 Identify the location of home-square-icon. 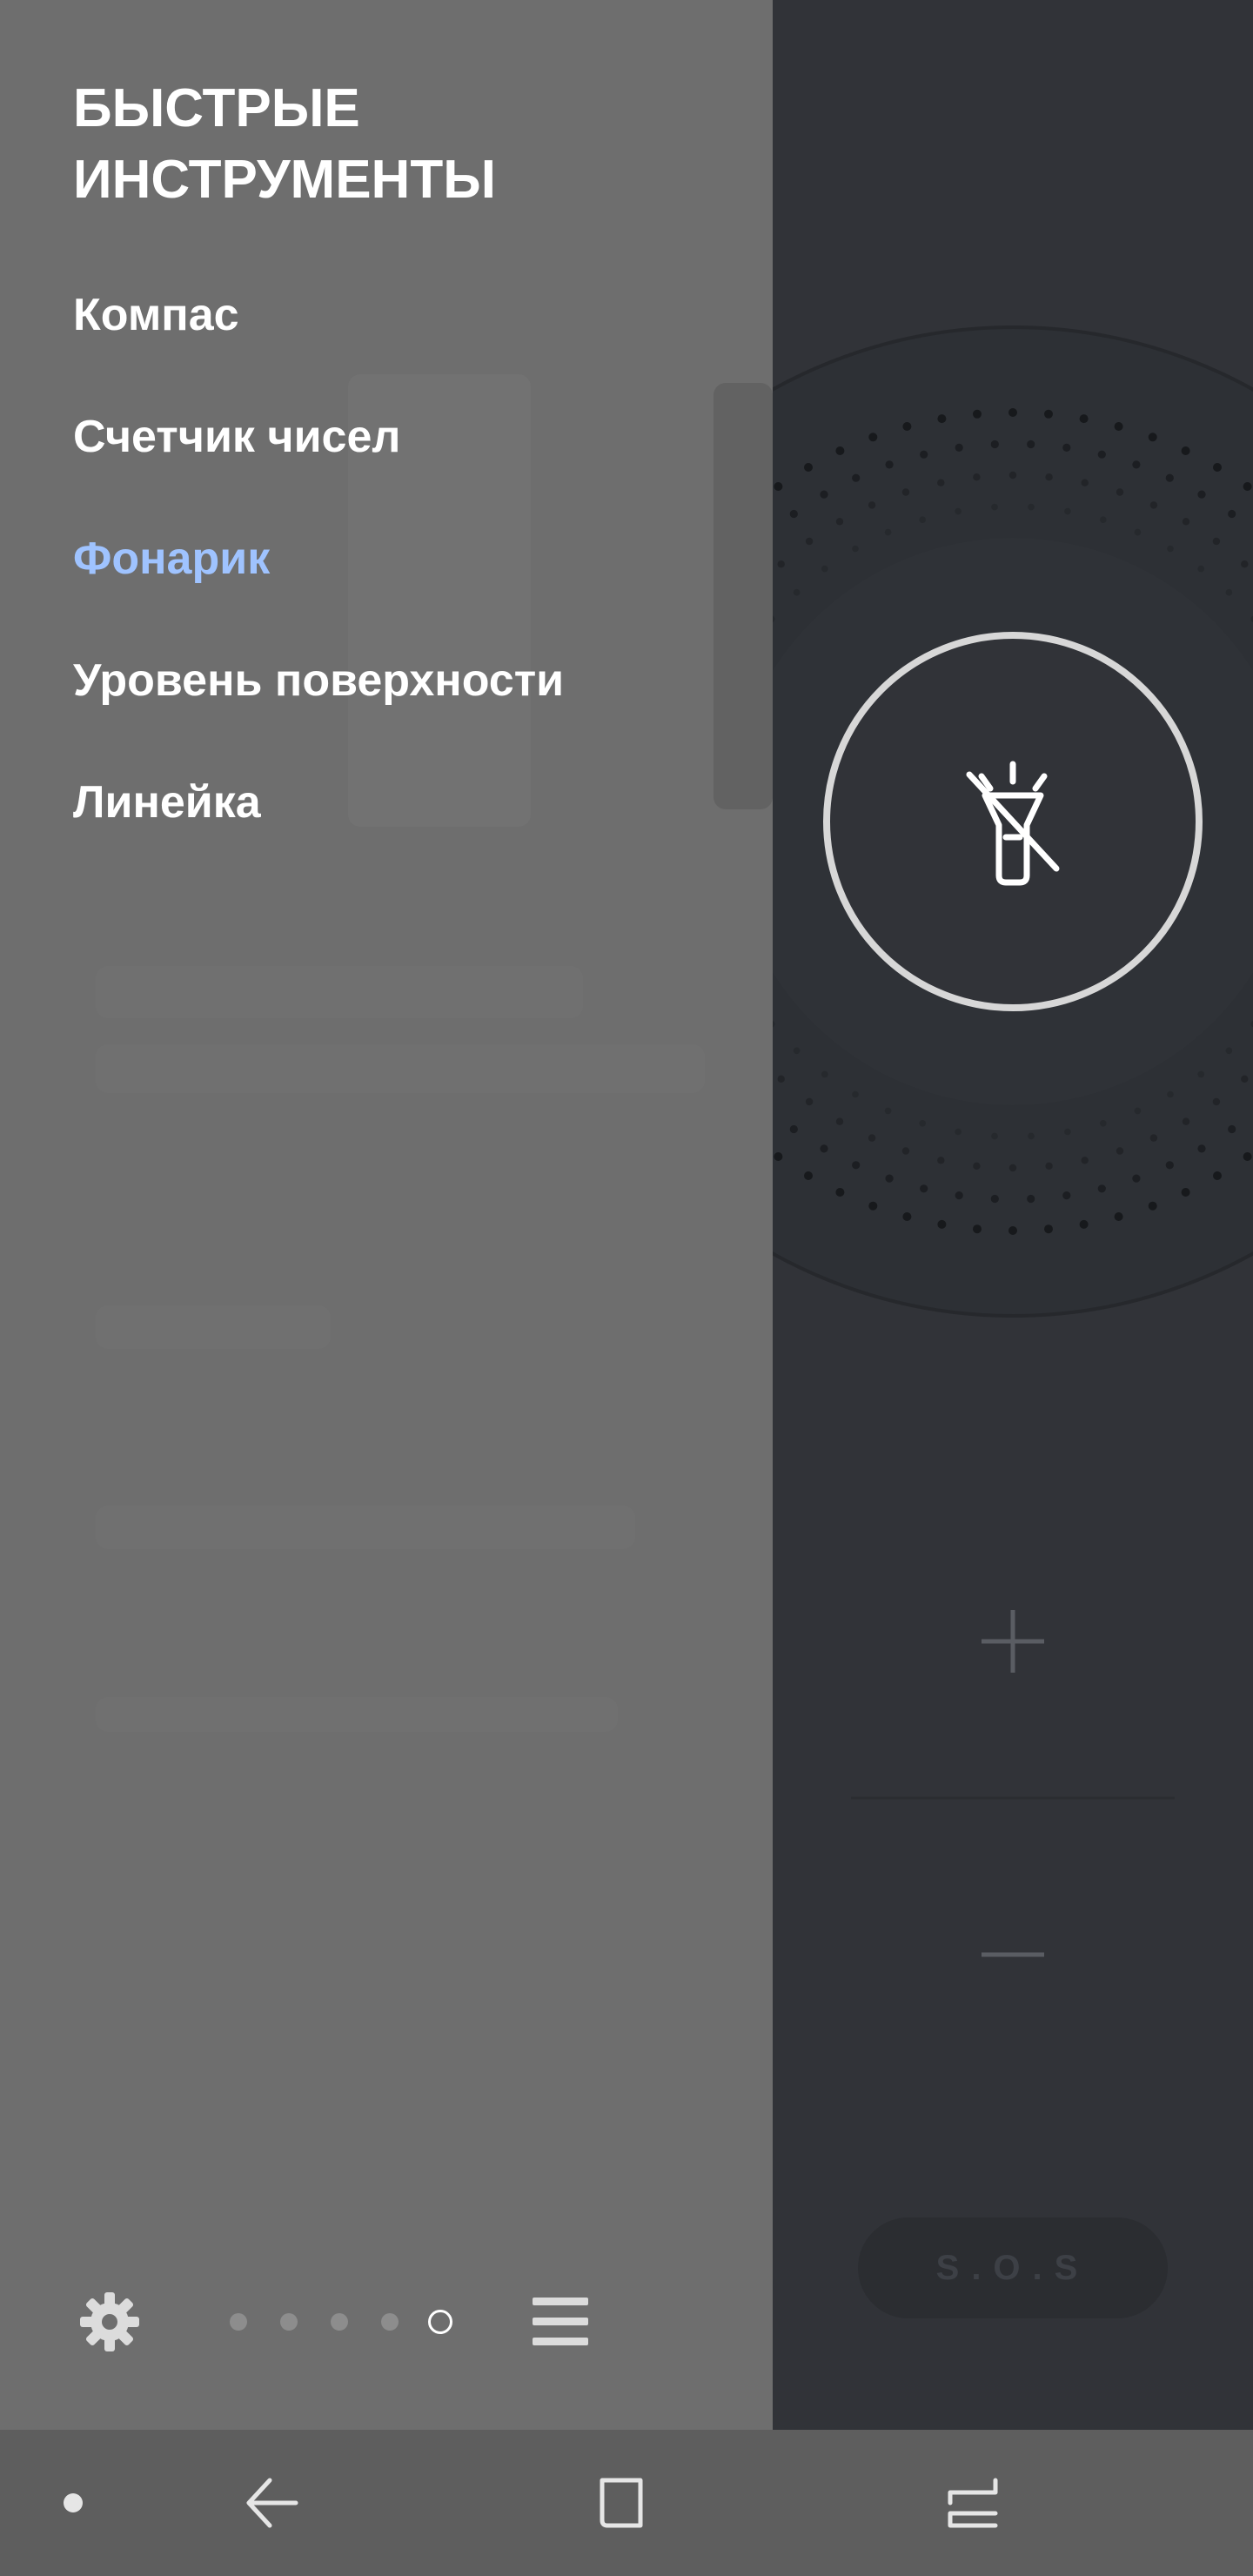
(621, 2503).